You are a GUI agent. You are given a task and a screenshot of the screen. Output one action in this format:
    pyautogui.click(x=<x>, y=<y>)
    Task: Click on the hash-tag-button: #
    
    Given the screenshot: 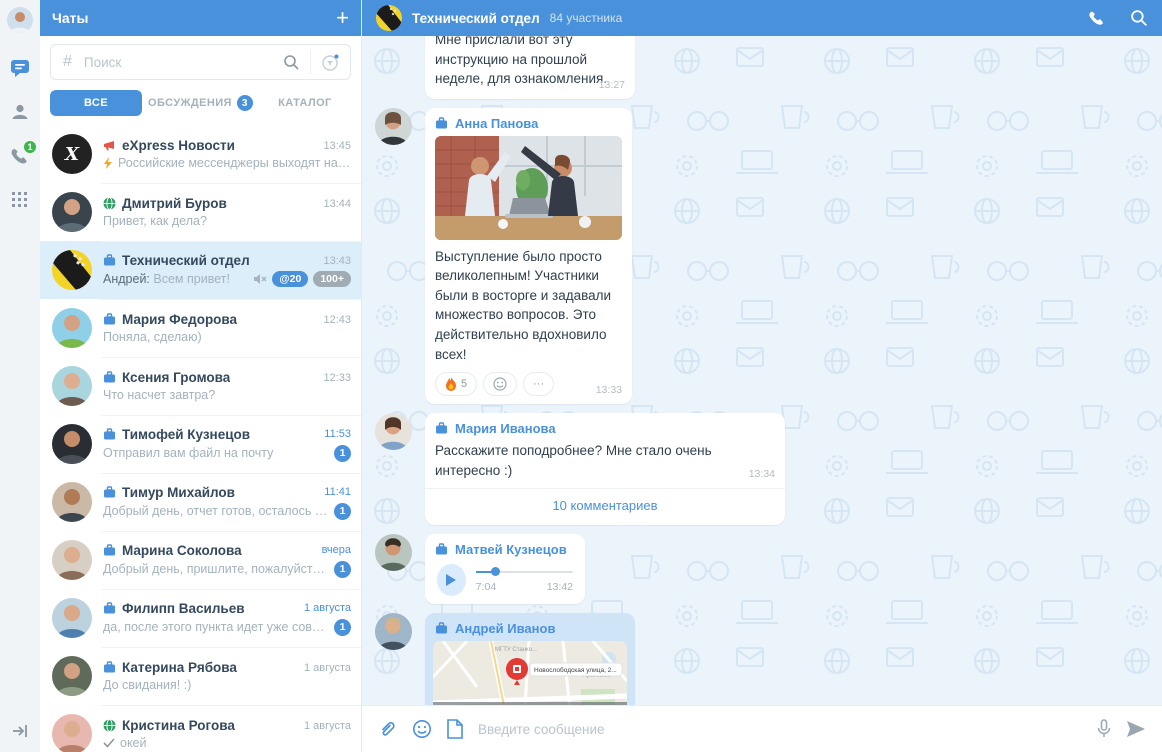 What is the action you would take?
    pyautogui.click(x=67, y=62)
    